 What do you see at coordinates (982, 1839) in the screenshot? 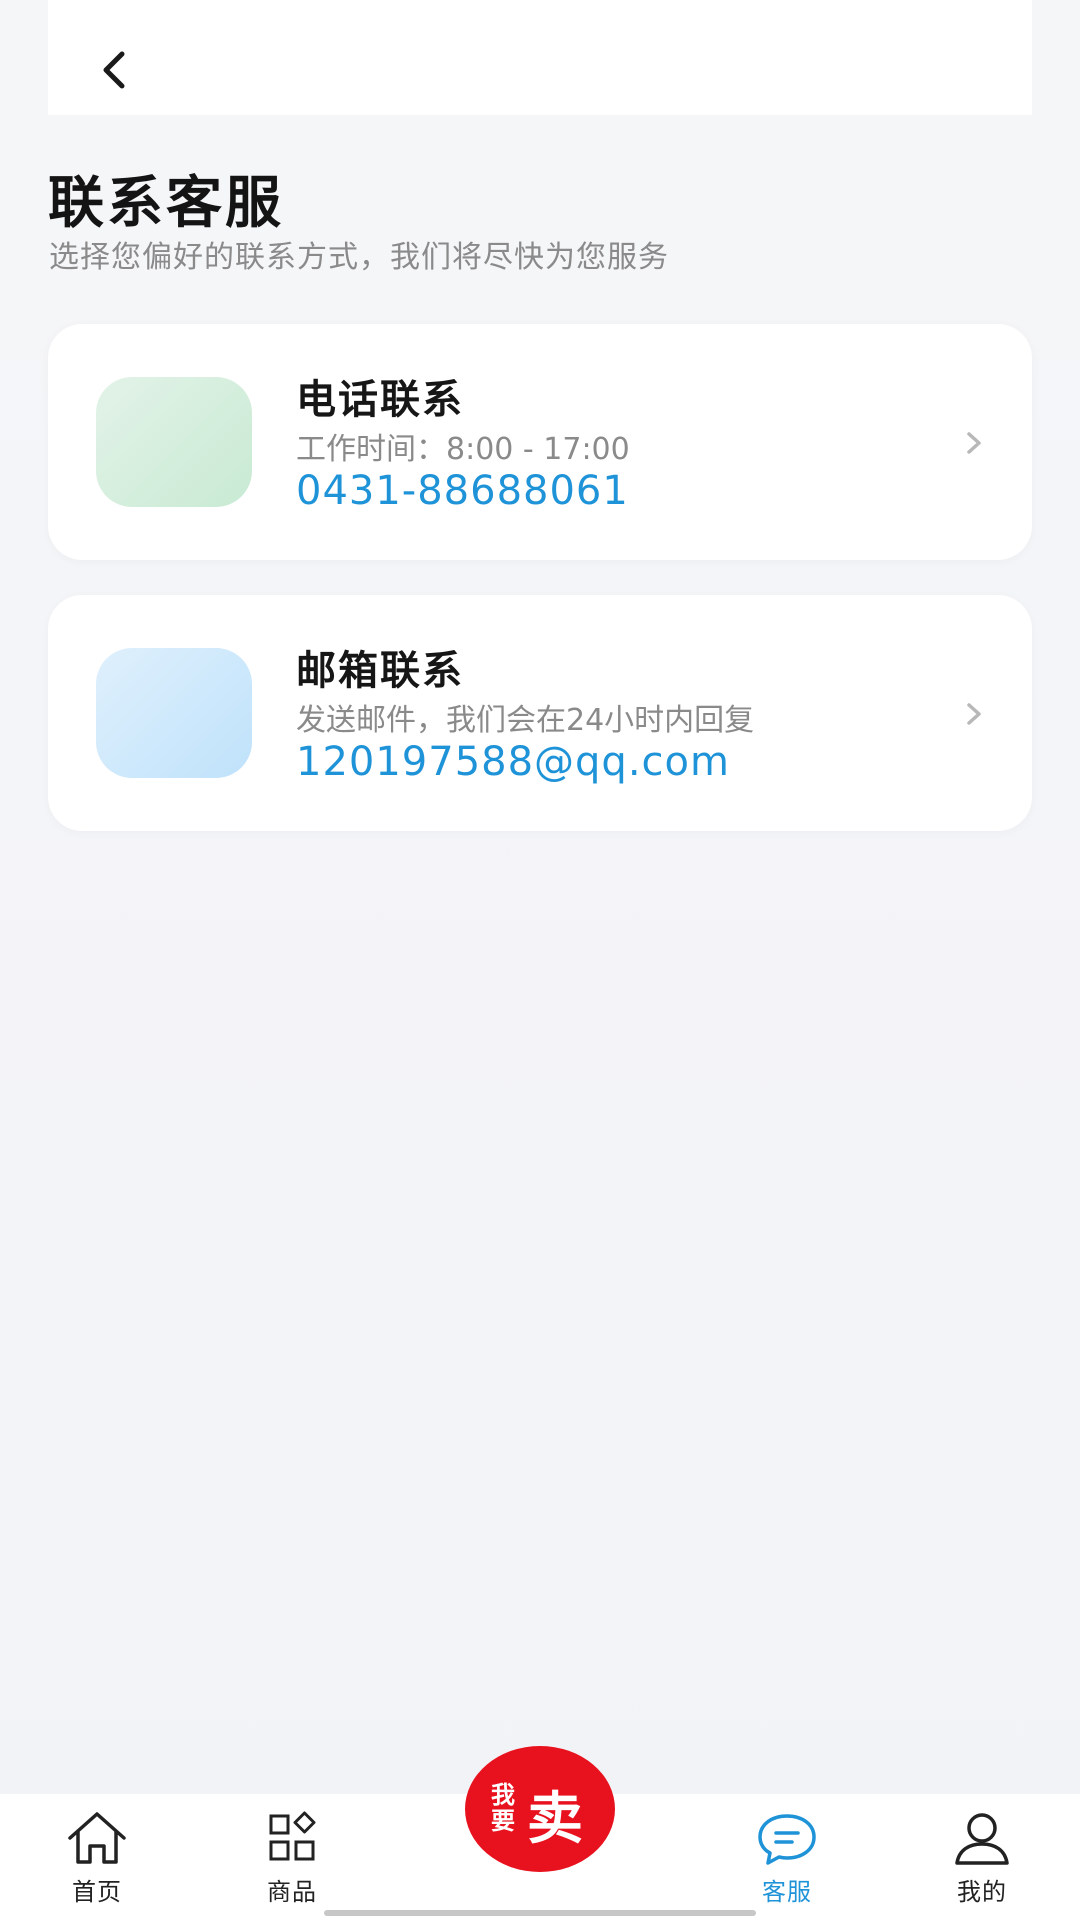
I see `user-icon` at bounding box center [982, 1839].